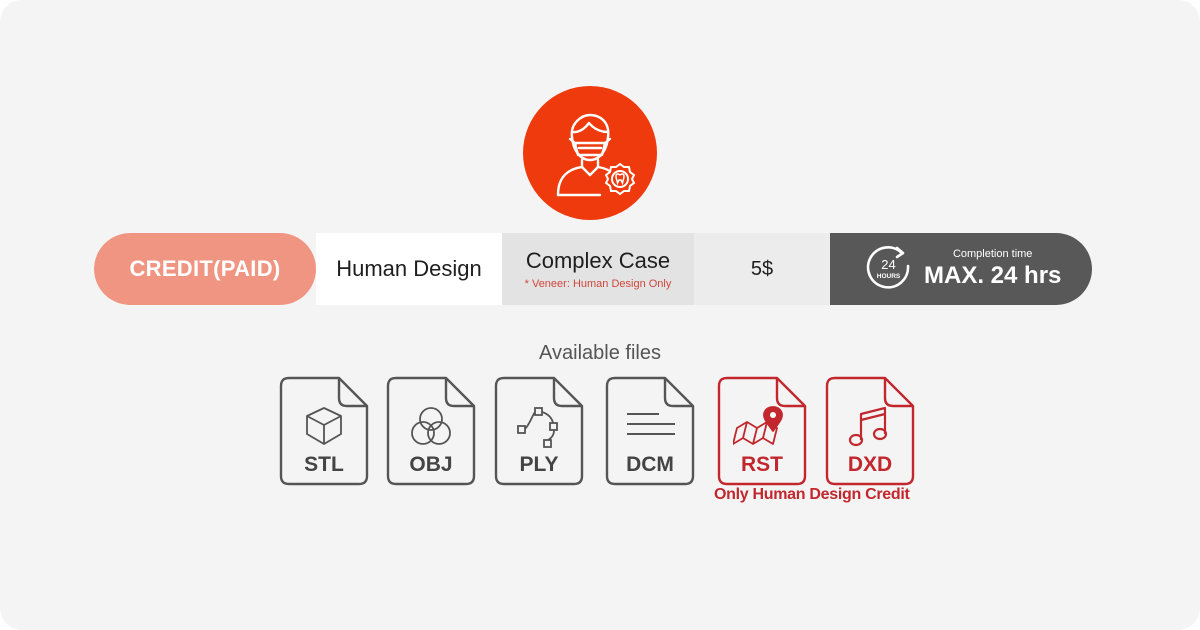  Describe the element at coordinates (758, 425) in the screenshot. I see `map-pin-icon` at that location.